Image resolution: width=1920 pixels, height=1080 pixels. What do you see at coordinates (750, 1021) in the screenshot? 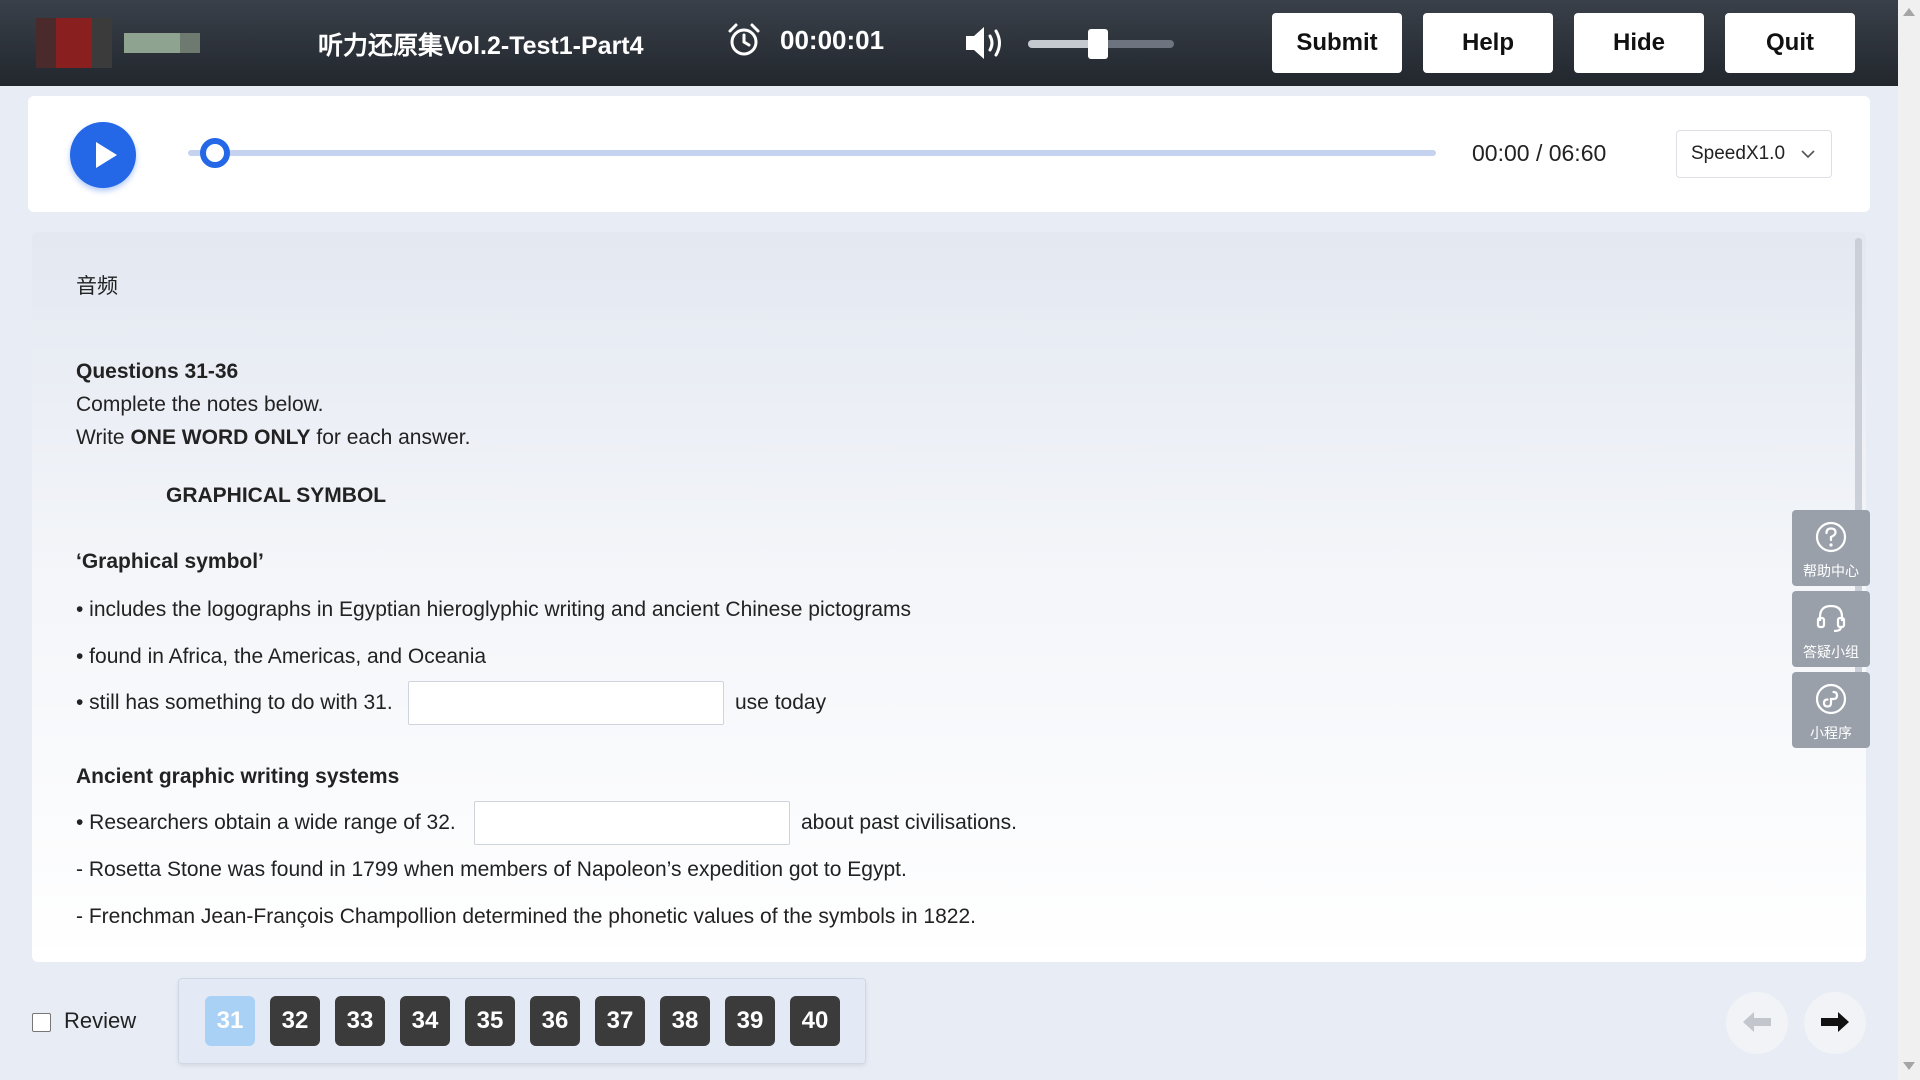
I see `question-button-39: 39` at bounding box center [750, 1021].